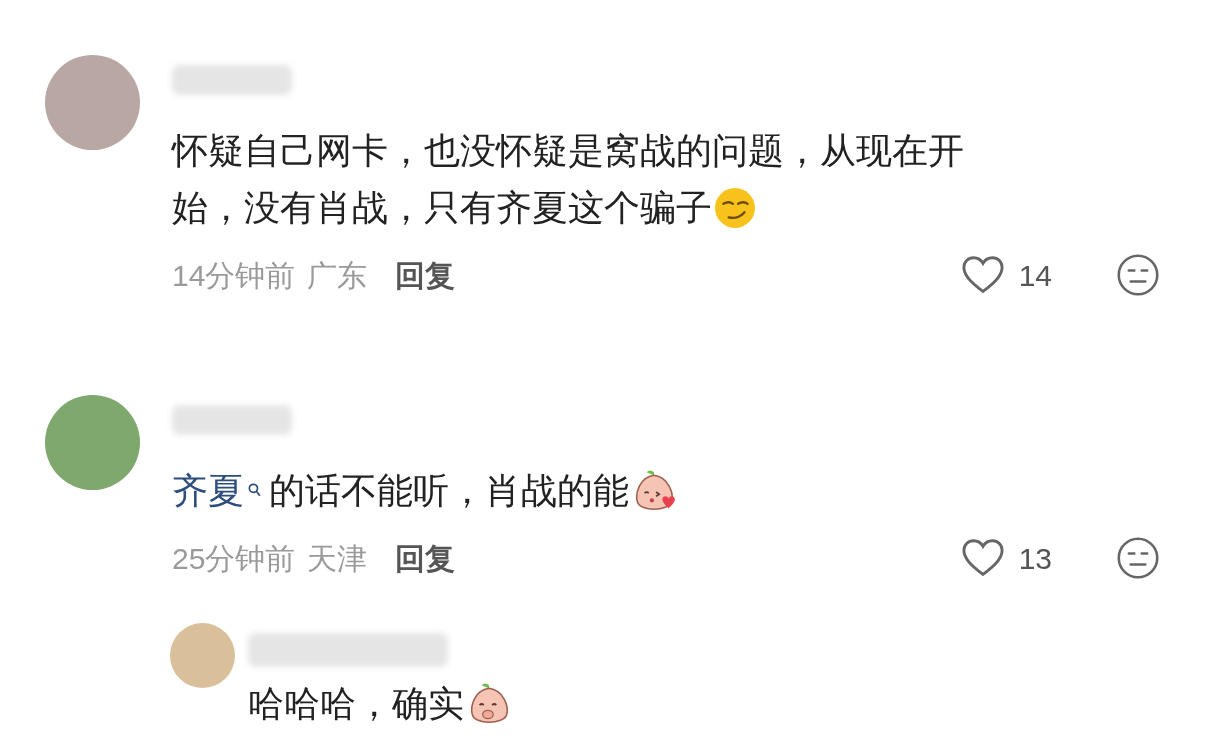 Image resolution: width=1220 pixels, height=748 pixels. What do you see at coordinates (208, 490) in the screenshot?
I see `mention-link: 齐夏` at bounding box center [208, 490].